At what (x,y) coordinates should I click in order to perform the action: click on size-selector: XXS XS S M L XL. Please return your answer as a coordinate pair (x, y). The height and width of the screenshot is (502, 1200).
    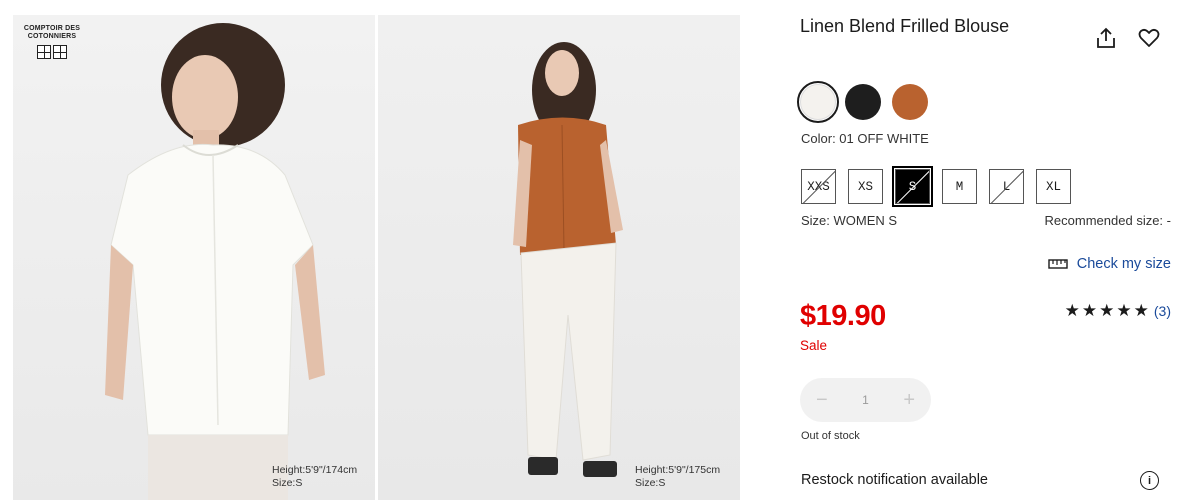
    Looking at the image, I should click on (936, 186).